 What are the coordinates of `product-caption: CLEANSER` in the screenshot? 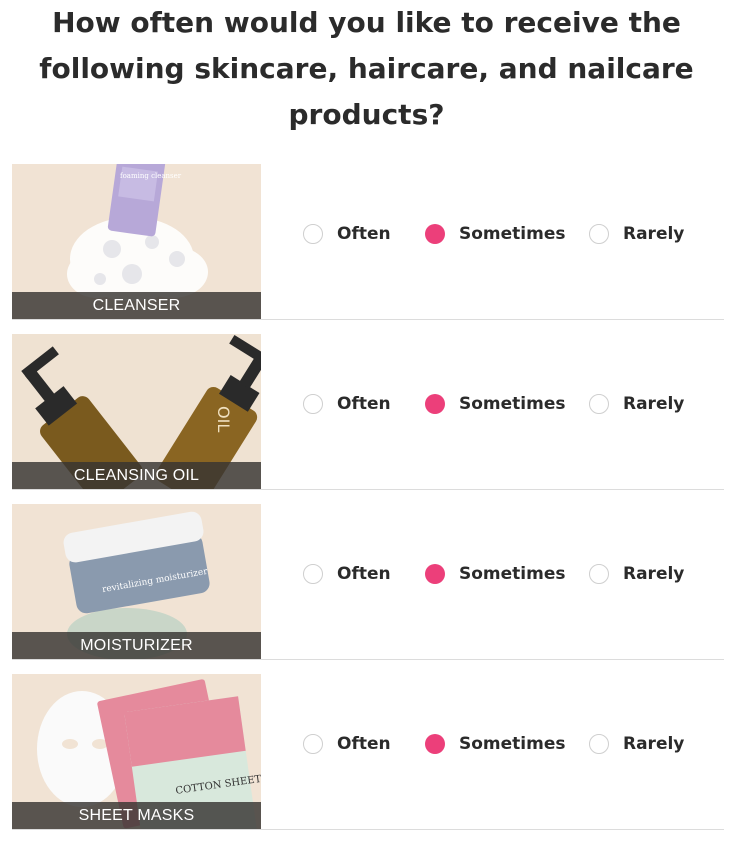 It's located at (136, 305).